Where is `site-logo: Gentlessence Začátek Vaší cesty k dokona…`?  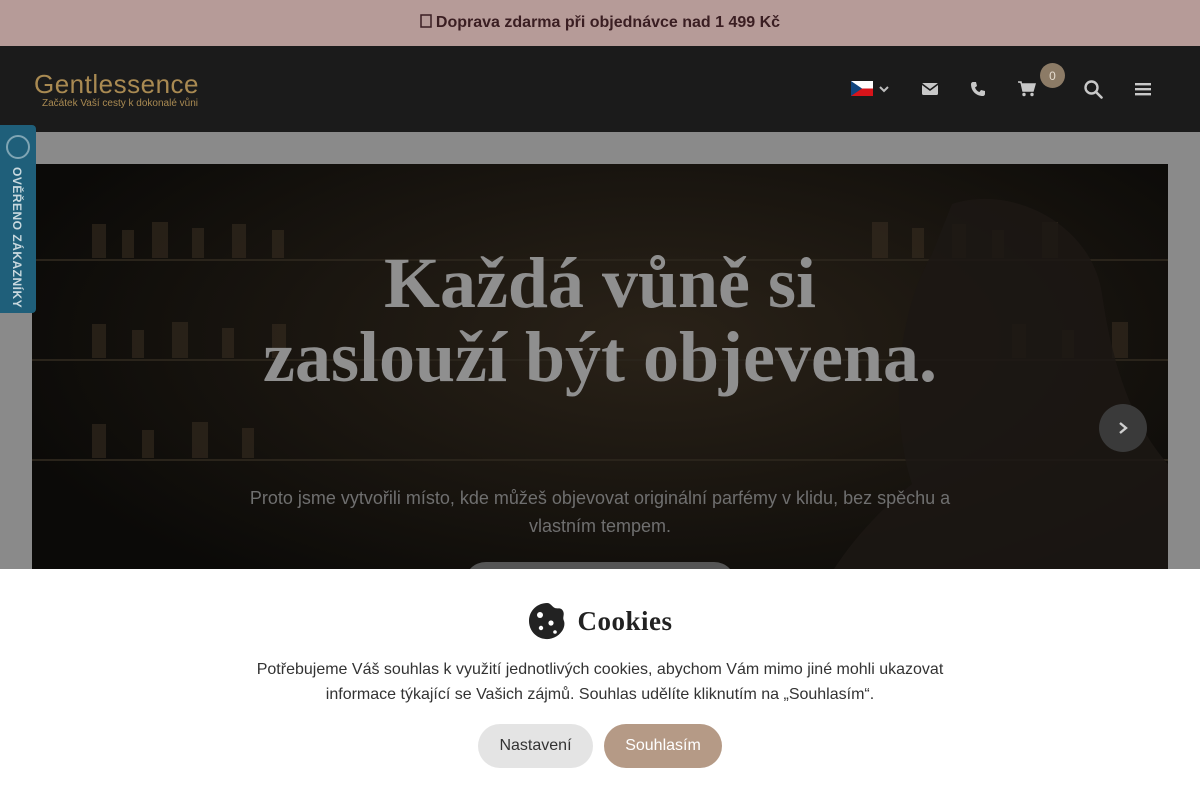
site-logo: Gentlessence Začátek Vaší cesty k dokona… is located at coordinates (116, 90).